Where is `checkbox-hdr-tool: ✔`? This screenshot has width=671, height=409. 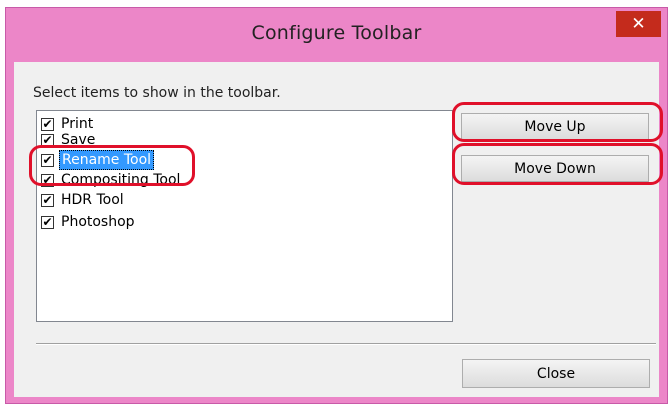 checkbox-hdr-tool: ✔ is located at coordinates (47, 200).